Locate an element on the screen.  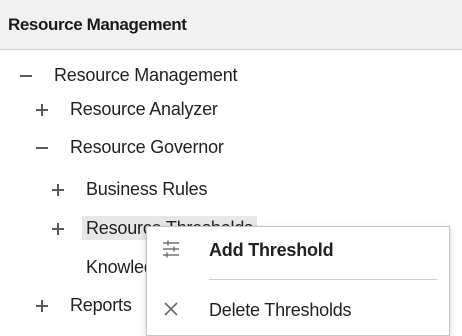
tree-node-label: Business Rules is located at coordinates (146, 189).